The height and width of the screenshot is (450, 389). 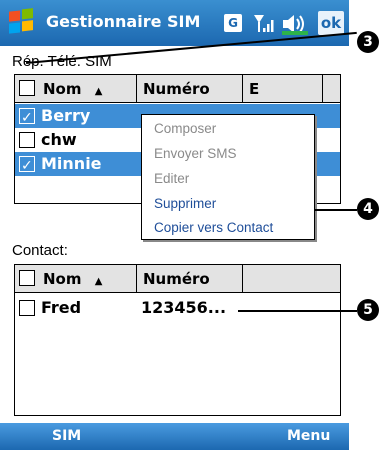 I want to click on sim-list-header: Nom ▲ Numéro E, so click(x=177, y=89).